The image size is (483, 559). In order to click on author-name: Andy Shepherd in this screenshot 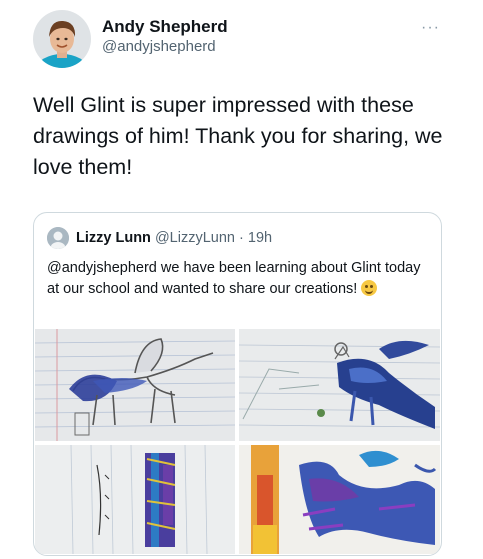, I will do `click(165, 27)`.